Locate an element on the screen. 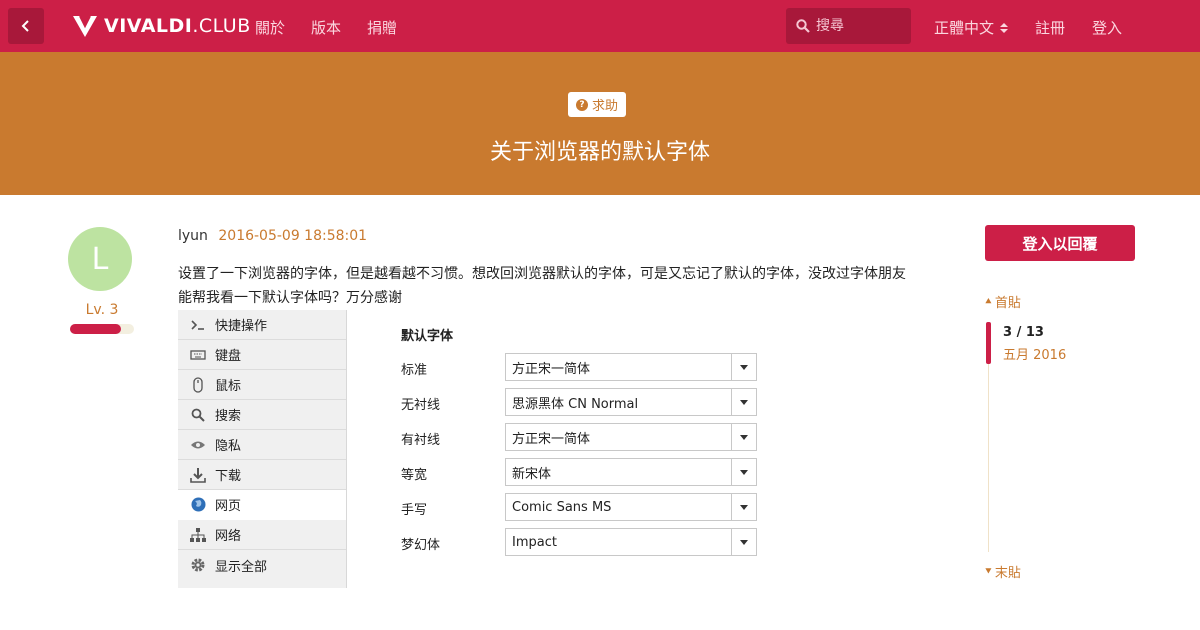 This screenshot has width=1200, height=630. double-chevron-up-icon: ⯅ is located at coordinates (988, 301).